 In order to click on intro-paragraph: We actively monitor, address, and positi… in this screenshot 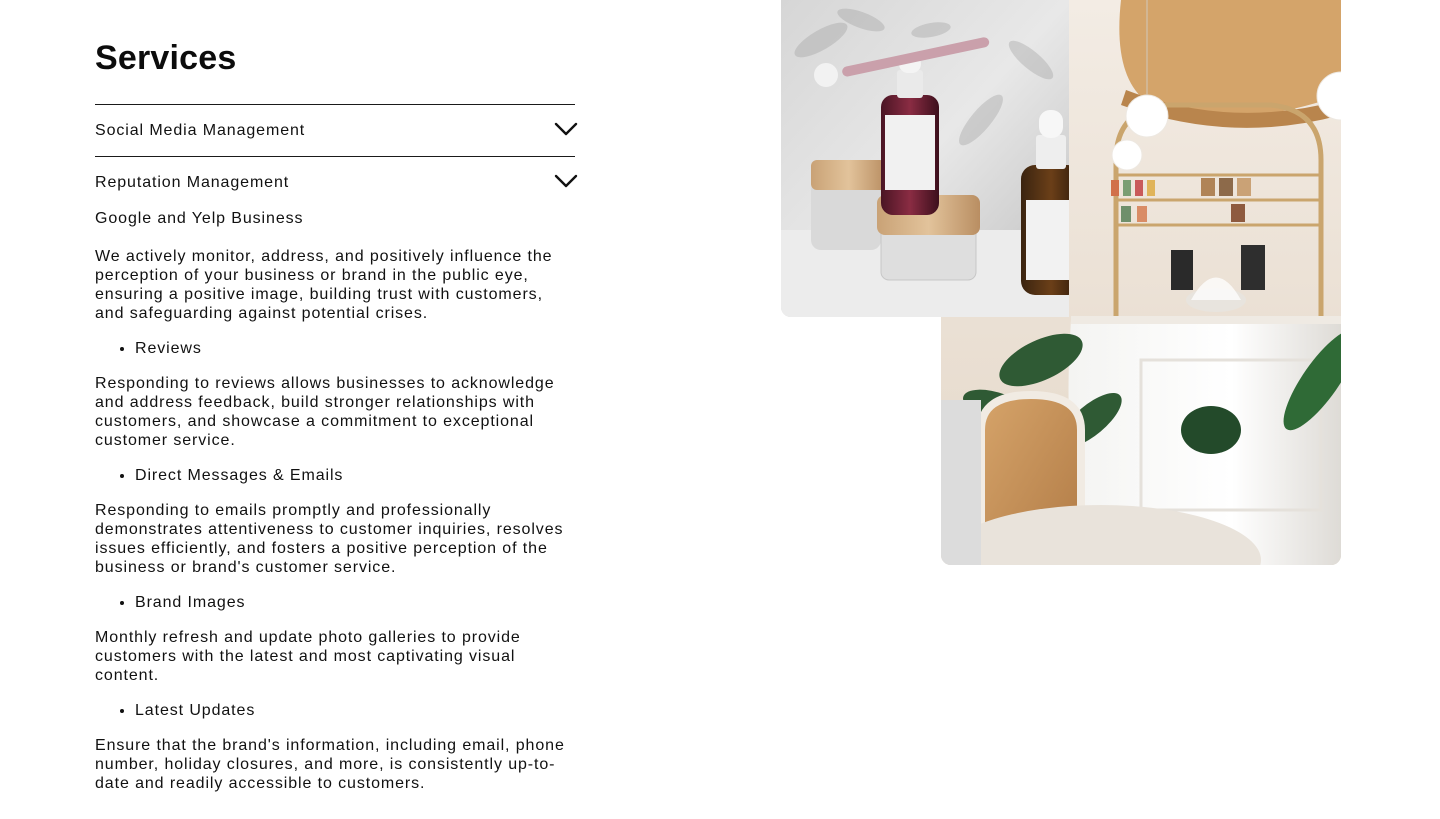, I will do `click(324, 285)`.